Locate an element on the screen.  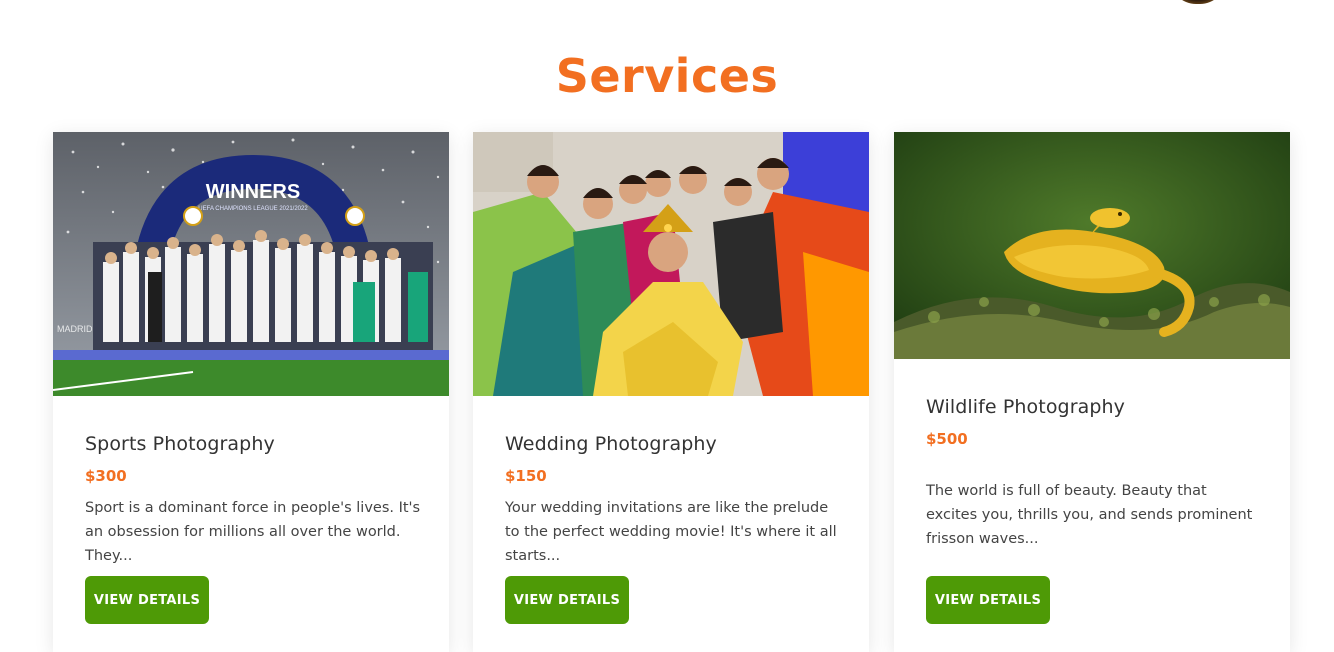
card-title: Wildlife Photography is located at coordinates (1026, 407).